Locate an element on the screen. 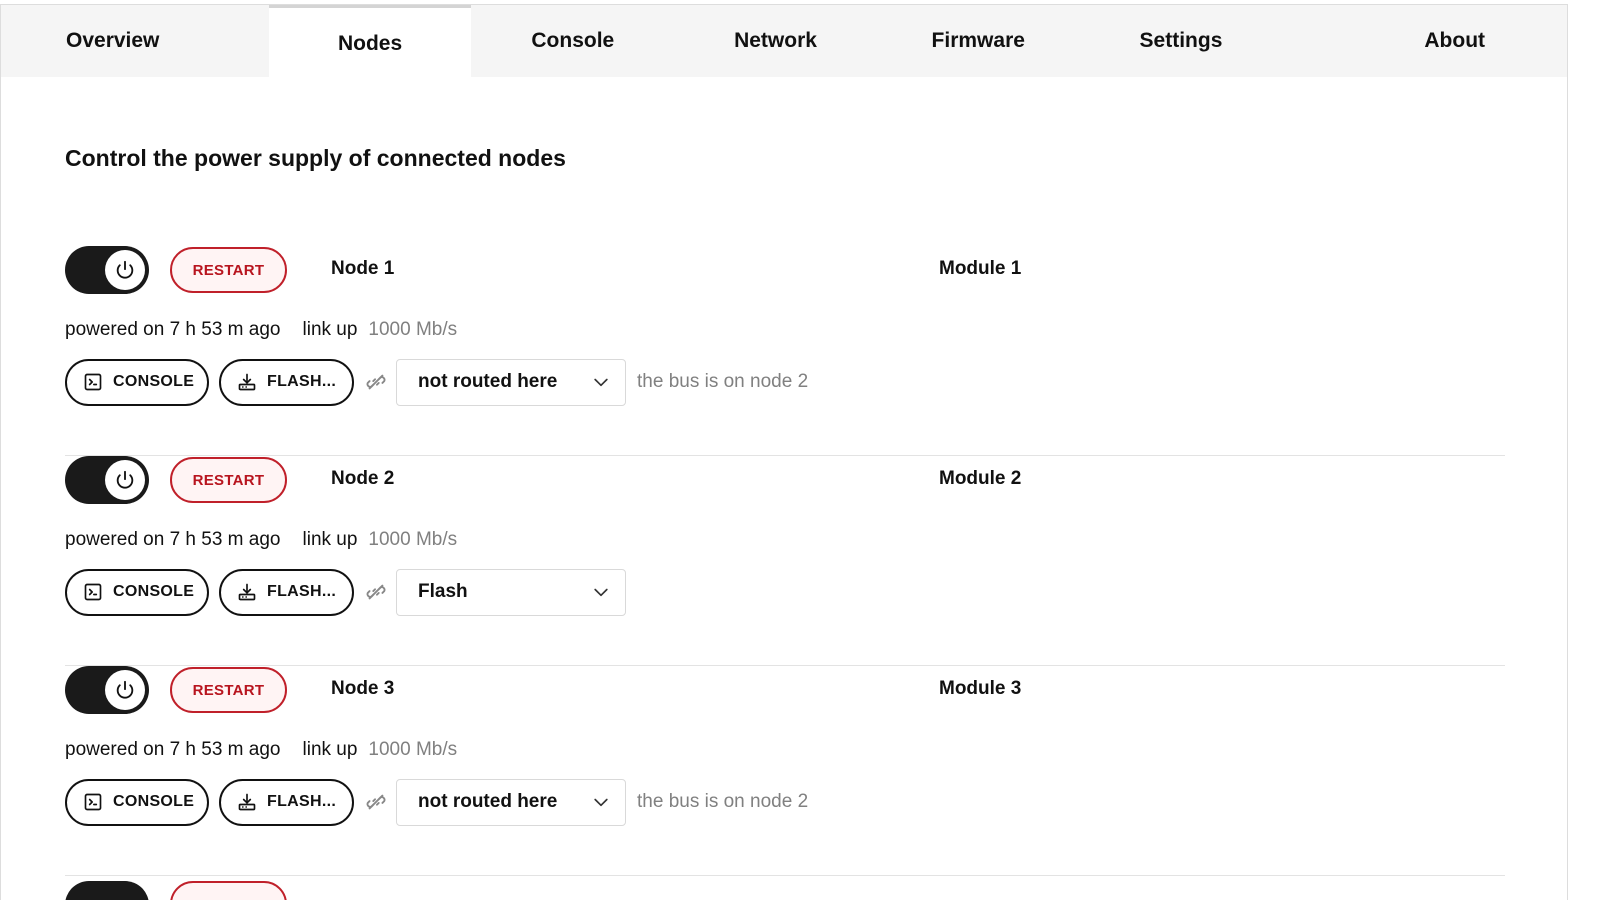  node-row-partial is located at coordinates (215, 890).